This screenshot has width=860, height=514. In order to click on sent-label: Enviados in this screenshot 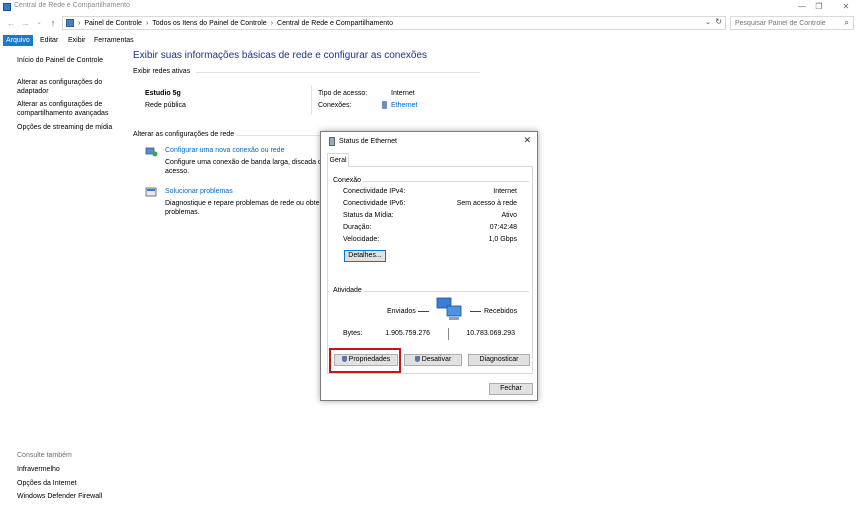, I will do `click(401, 311)`.